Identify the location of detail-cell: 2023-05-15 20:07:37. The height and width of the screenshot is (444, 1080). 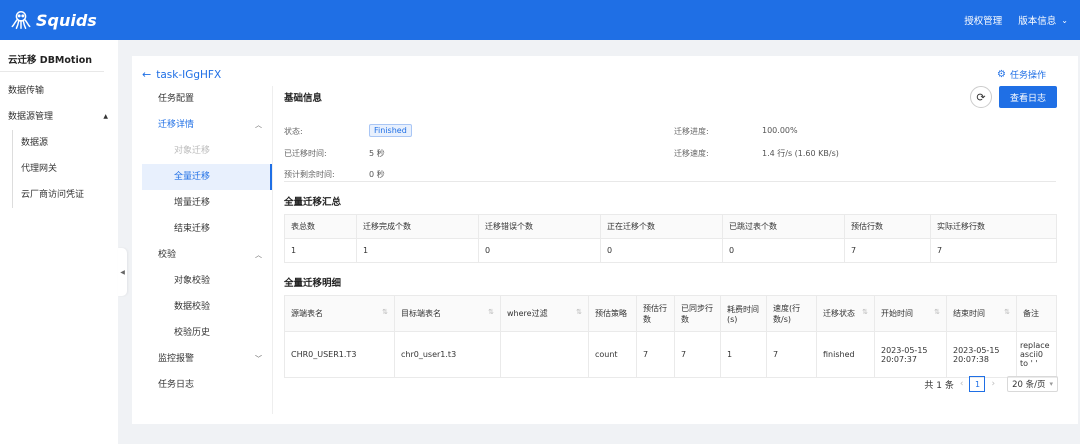
(910, 354).